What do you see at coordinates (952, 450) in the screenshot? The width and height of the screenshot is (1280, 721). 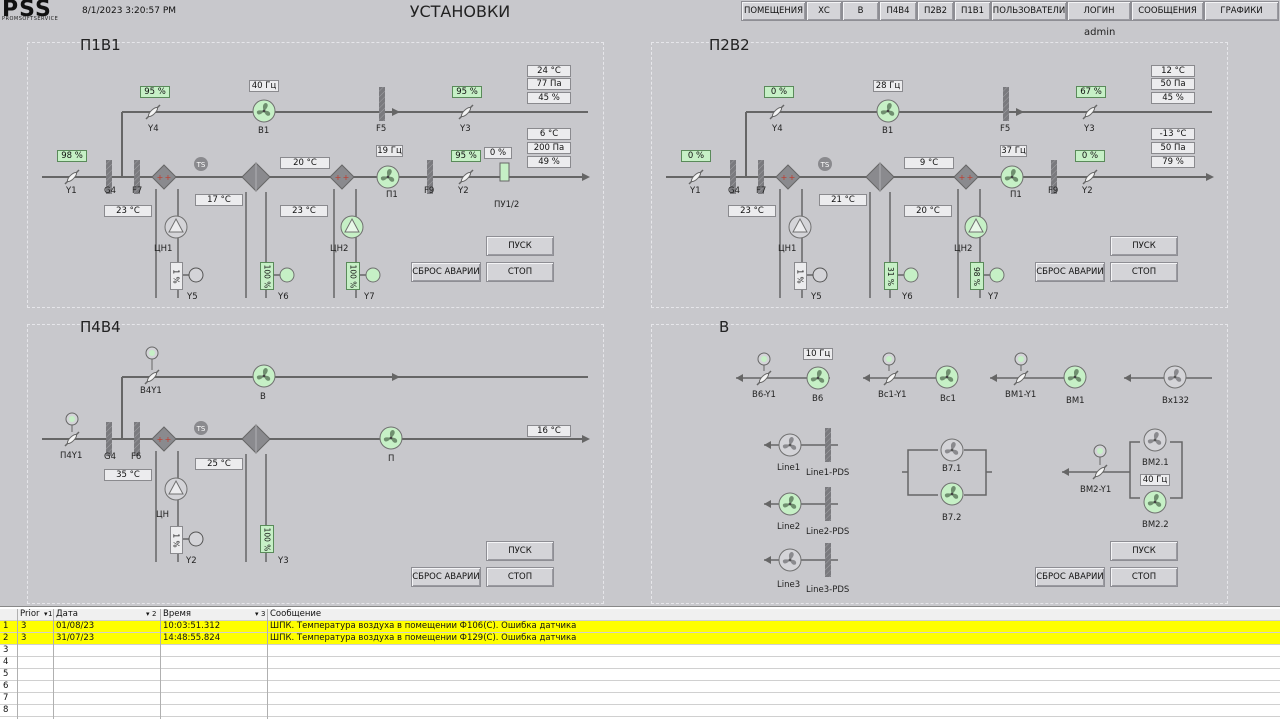 I see `fan-b71-icon` at bounding box center [952, 450].